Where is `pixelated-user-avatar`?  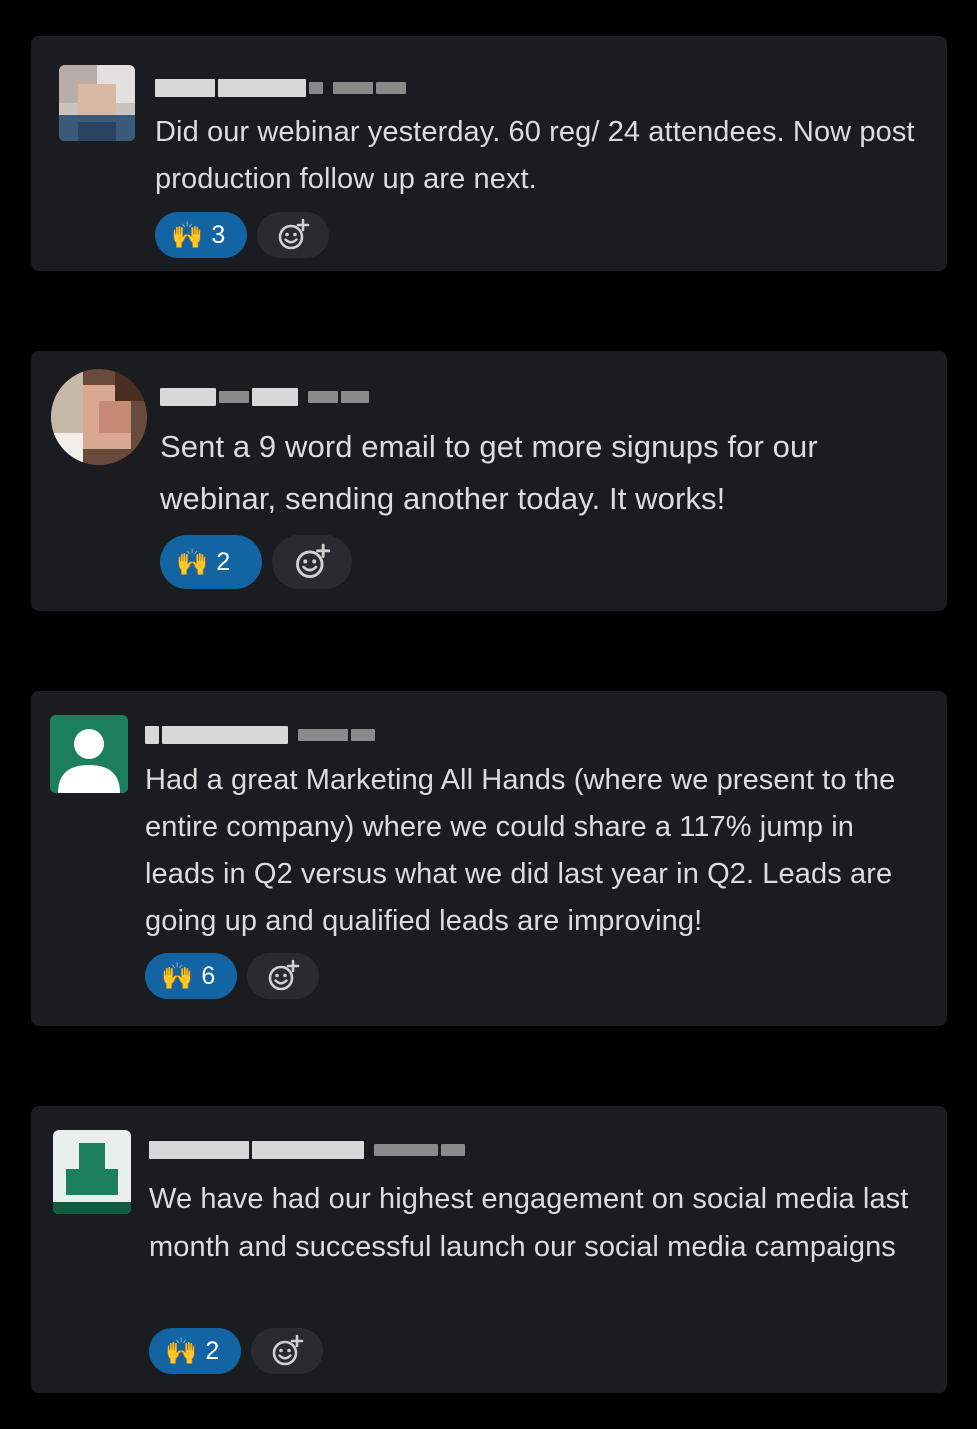 pixelated-user-avatar is located at coordinates (92, 1172).